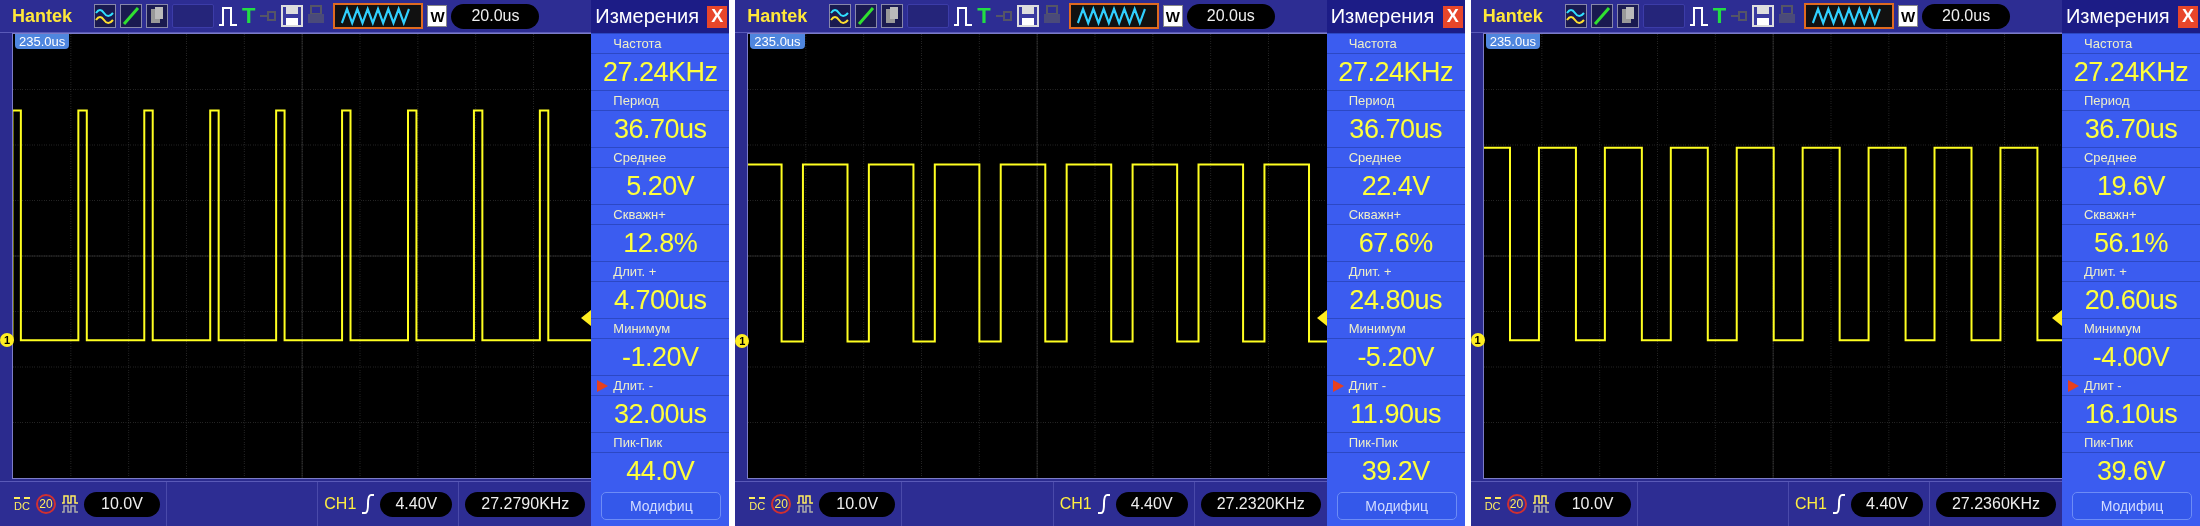 The height and width of the screenshot is (526, 2200). I want to click on measurement-value: 16.10us, so click(2131, 413).